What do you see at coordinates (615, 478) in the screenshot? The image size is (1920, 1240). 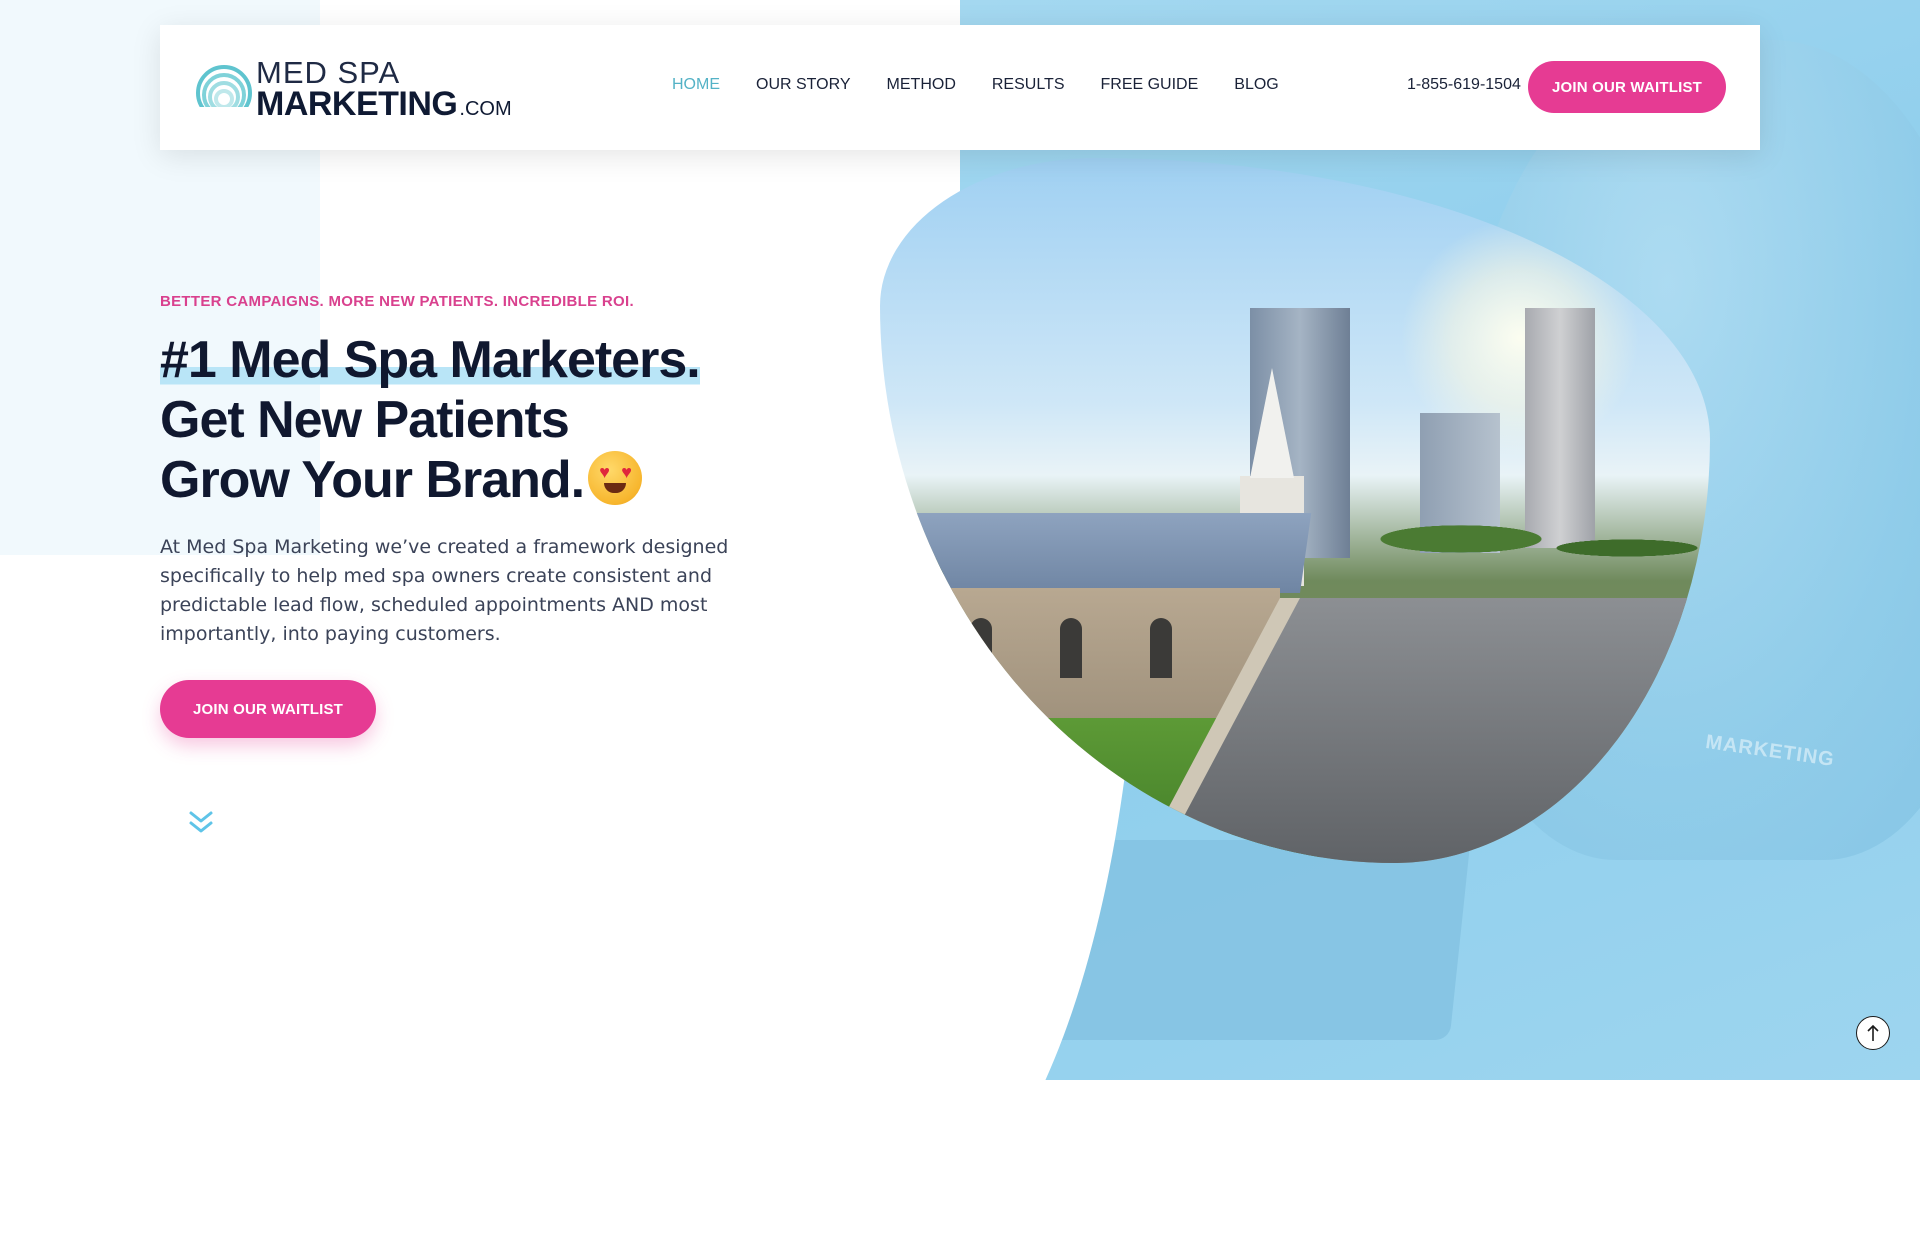 I see `heart-eyes-emoji-icon: ♥ ♥` at bounding box center [615, 478].